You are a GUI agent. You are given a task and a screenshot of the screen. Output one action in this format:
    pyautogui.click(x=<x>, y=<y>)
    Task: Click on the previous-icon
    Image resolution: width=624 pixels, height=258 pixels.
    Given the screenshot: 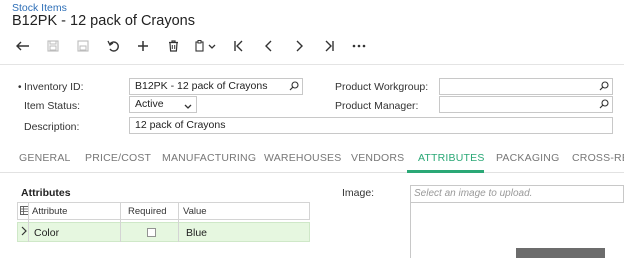 What is the action you would take?
    pyautogui.click(x=269, y=46)
    